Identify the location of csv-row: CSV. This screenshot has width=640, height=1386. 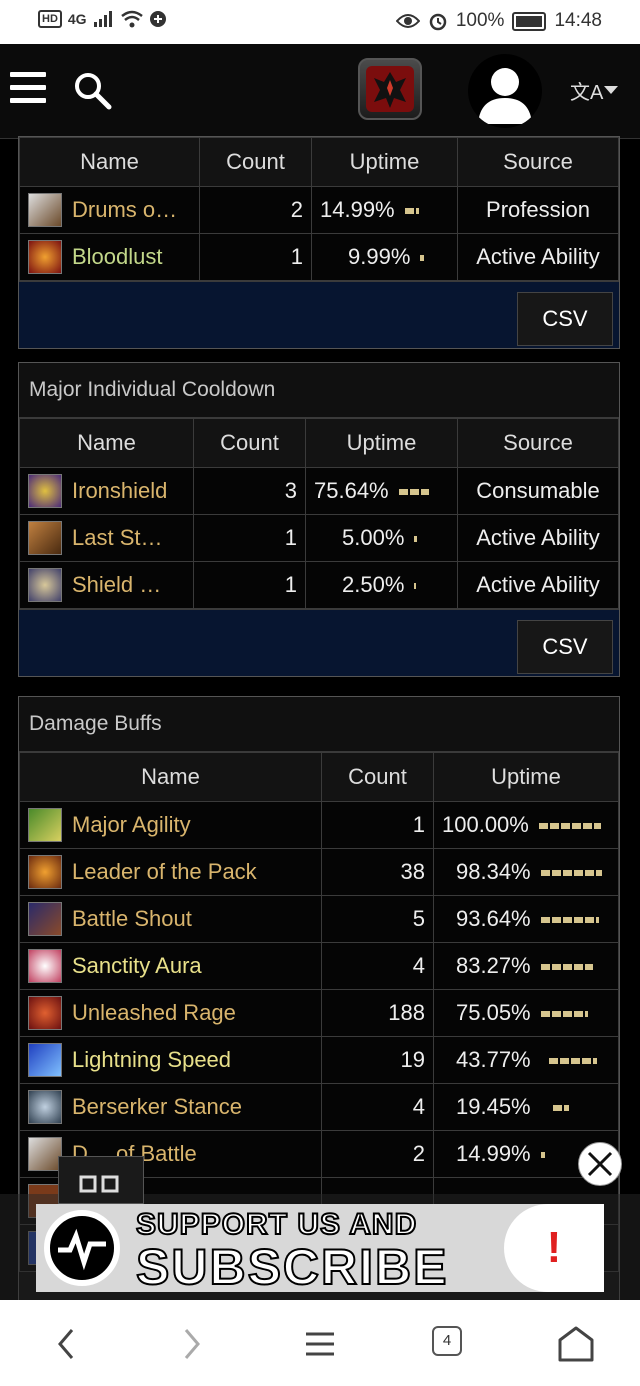
(319, 642).